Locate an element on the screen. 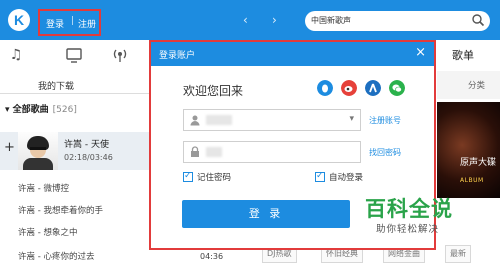 This screenshot has height=268, width=500. tab-playlists: 歌单 is located at coordinates (463, 55).